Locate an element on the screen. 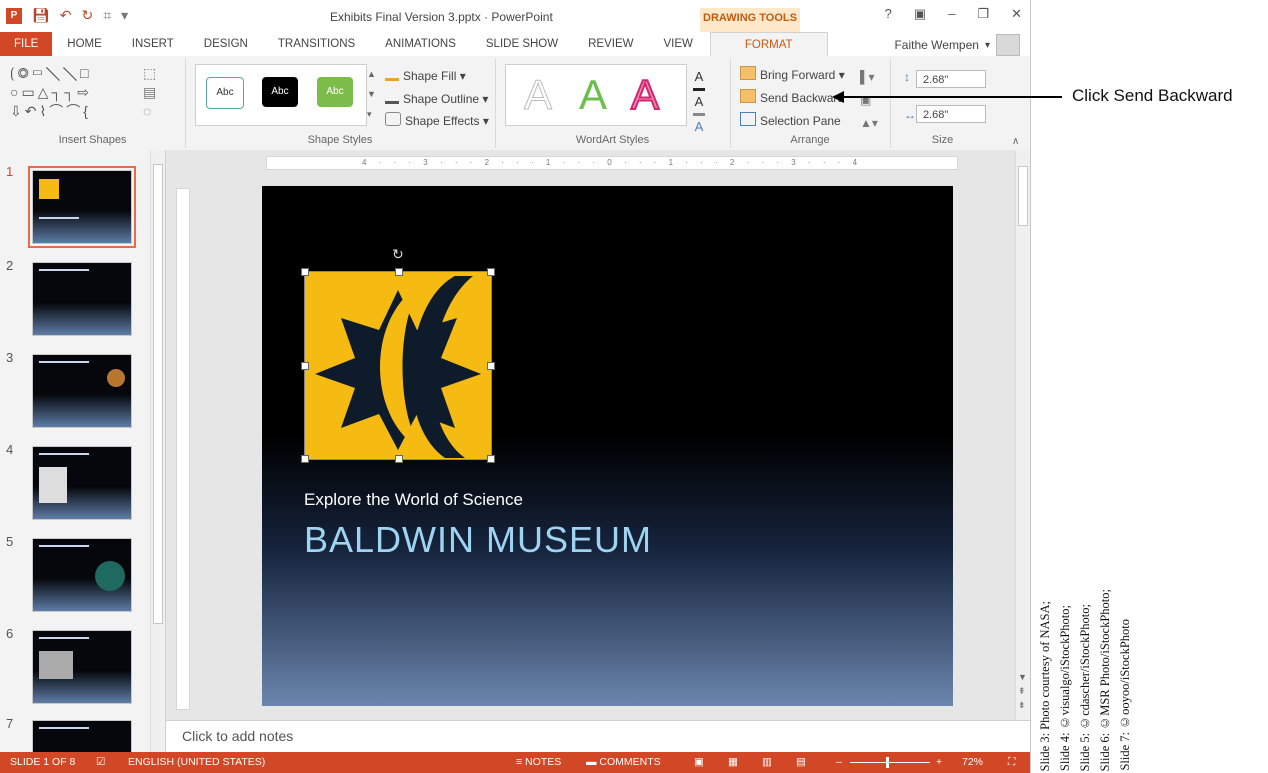 The image size is (1268, 773). slide-show-icon: ▤ is located at coordinates (801, 762).